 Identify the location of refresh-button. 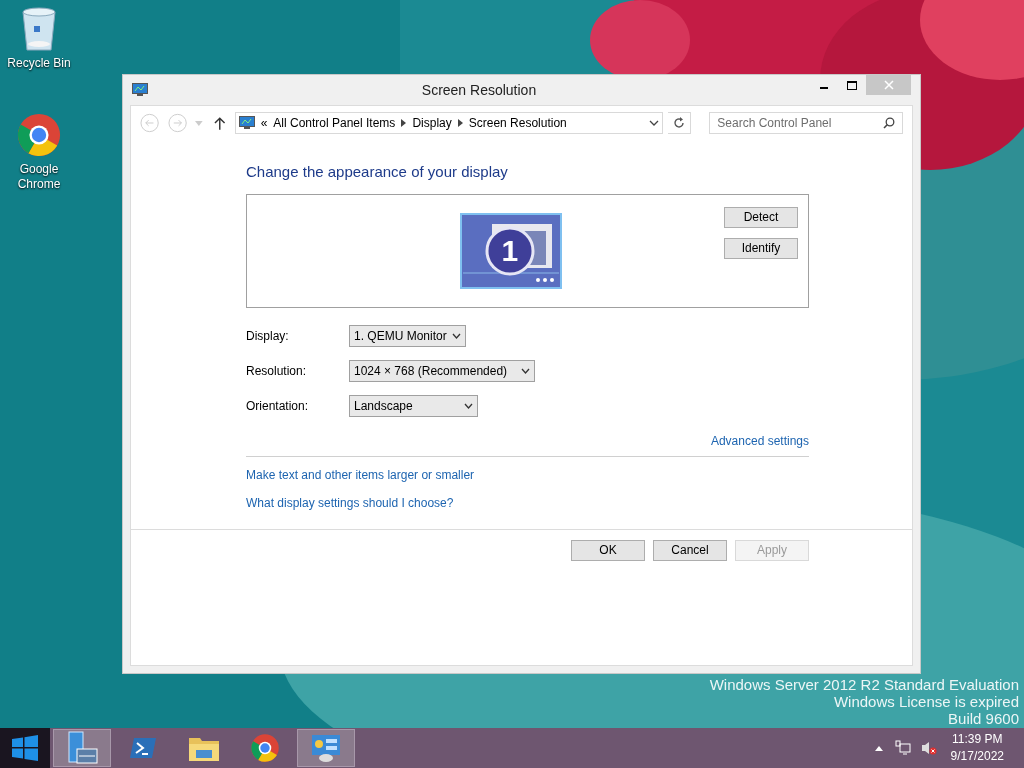
(680, 123).